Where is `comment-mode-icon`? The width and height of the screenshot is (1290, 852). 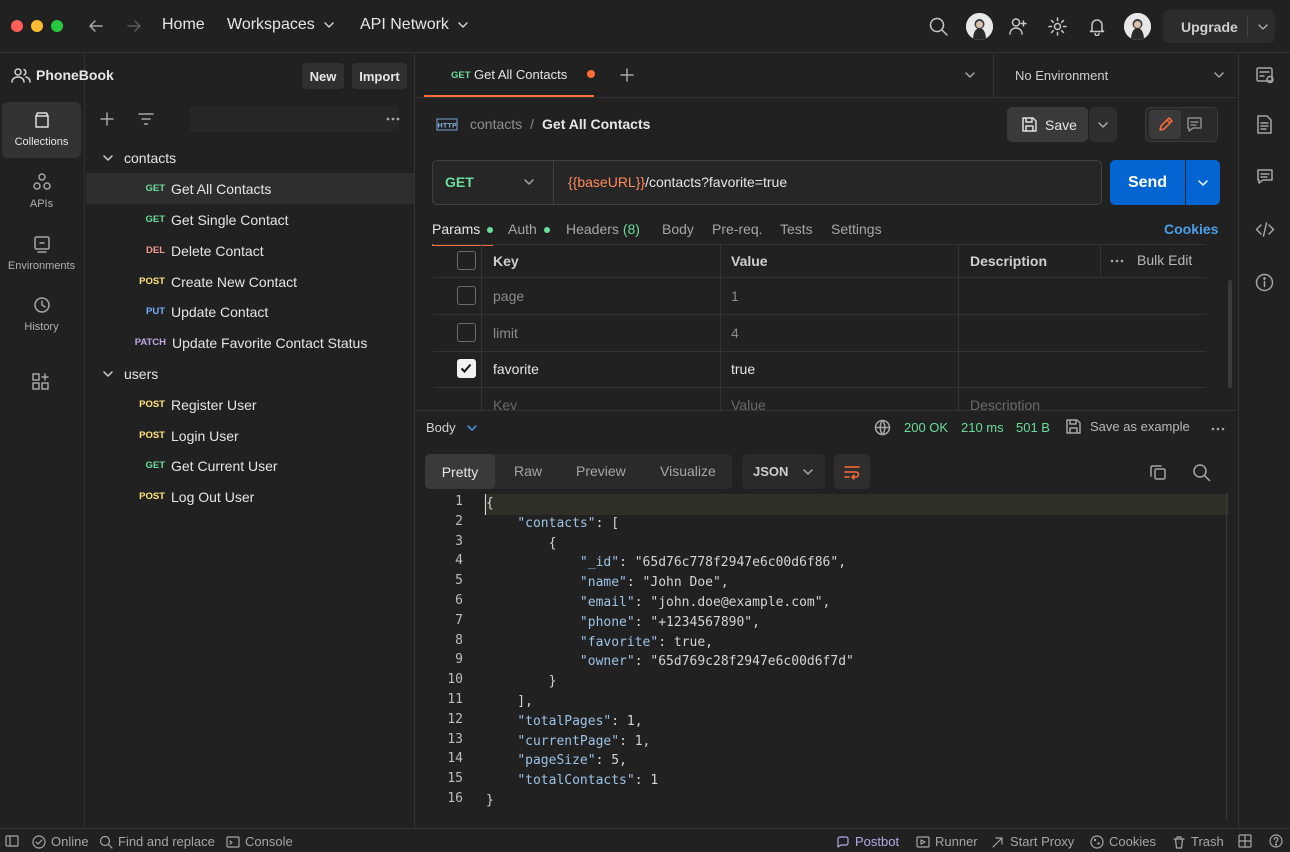
comment-mode-icon is located at coordinates (1194, 124).